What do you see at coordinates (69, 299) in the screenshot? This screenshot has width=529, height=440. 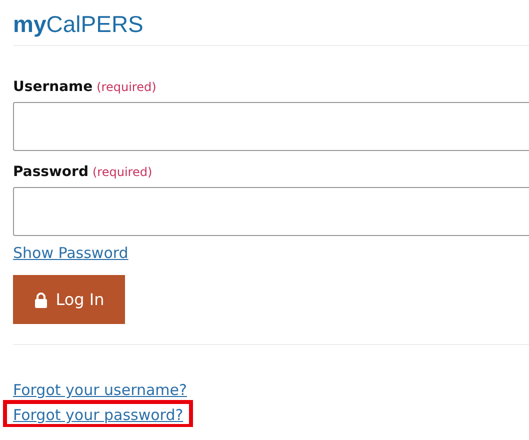 I see `login-button: Log In` at bounding box center [69, 299].